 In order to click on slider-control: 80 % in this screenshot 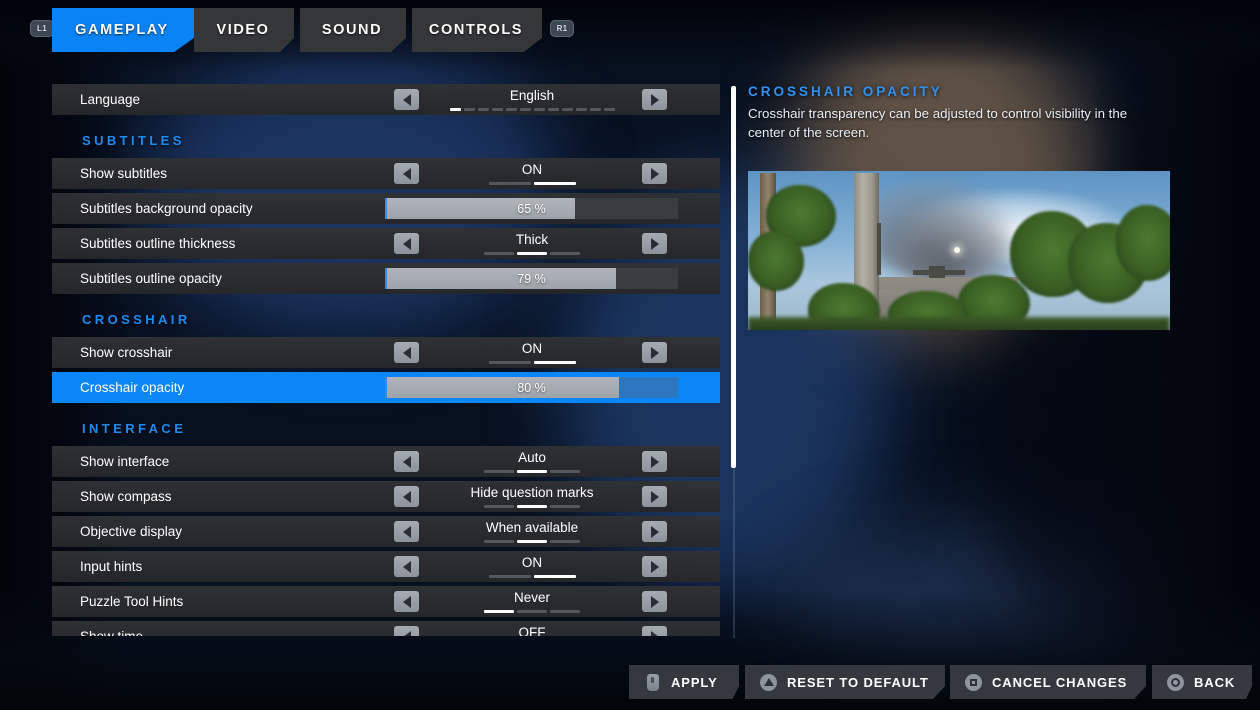, I will do `click(531, 387)`.